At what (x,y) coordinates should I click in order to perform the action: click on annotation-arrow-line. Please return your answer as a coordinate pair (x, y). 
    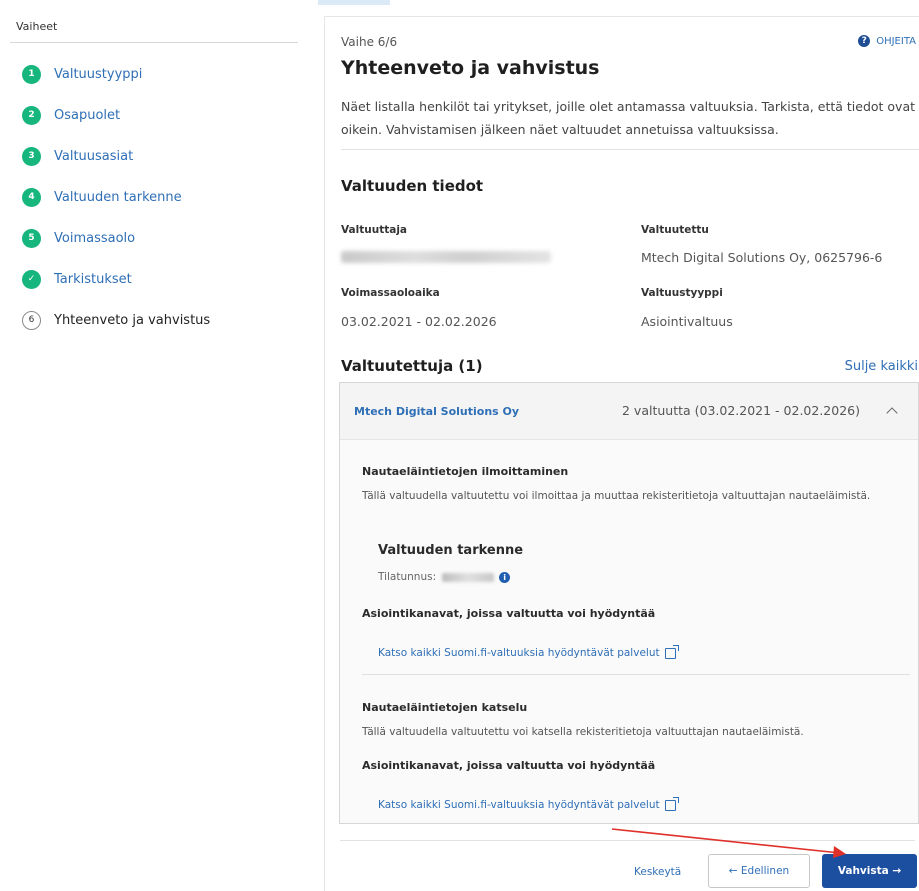
    Looking at the image, I should click on (726, 841).